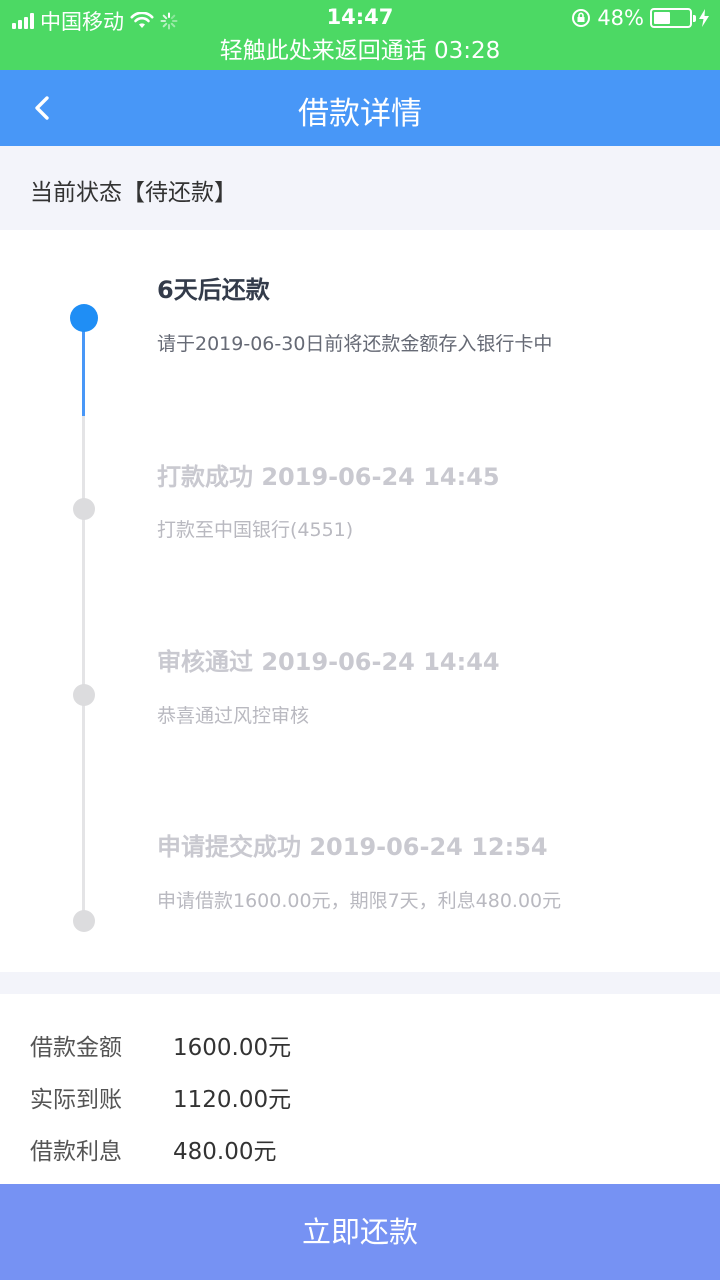 The image size is (720, 1280). What do you see at coordinates (704, 18) in the screenshot?
I see `charging-bolt-icon` at bounding box center [704, 18].